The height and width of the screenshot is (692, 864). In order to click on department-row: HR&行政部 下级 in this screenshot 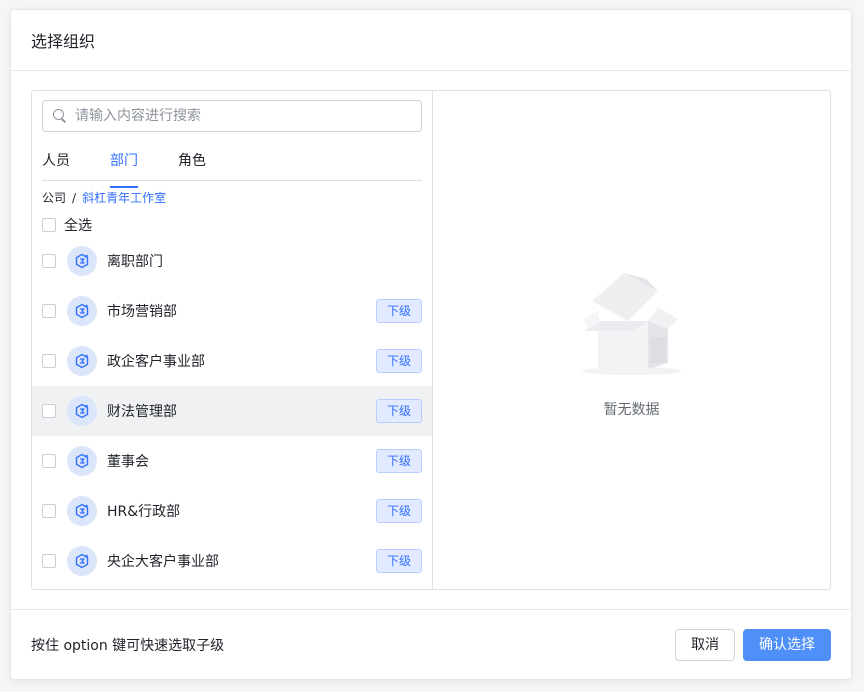, I will do `click(232, 511)`.